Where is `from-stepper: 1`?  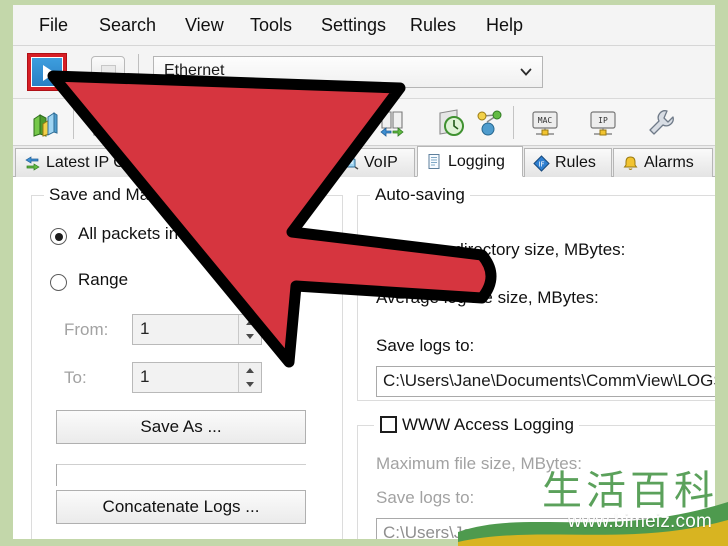 from-stepper: 1 is located at coordinates (197, 329).